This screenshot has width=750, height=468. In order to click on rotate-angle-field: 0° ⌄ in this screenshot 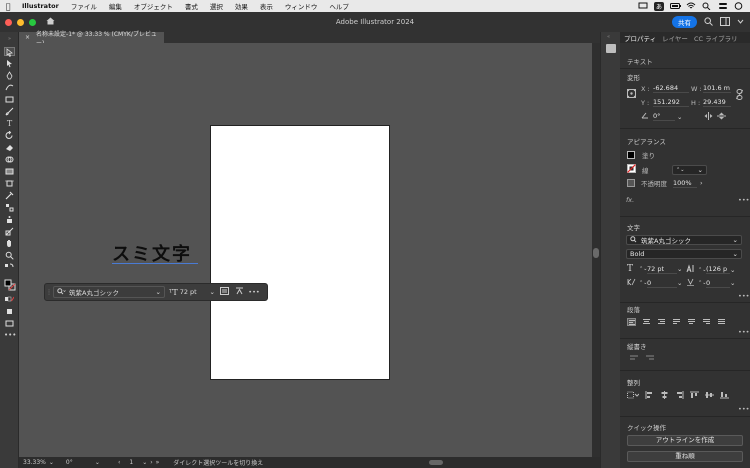, I will do `click(661, 116)`.